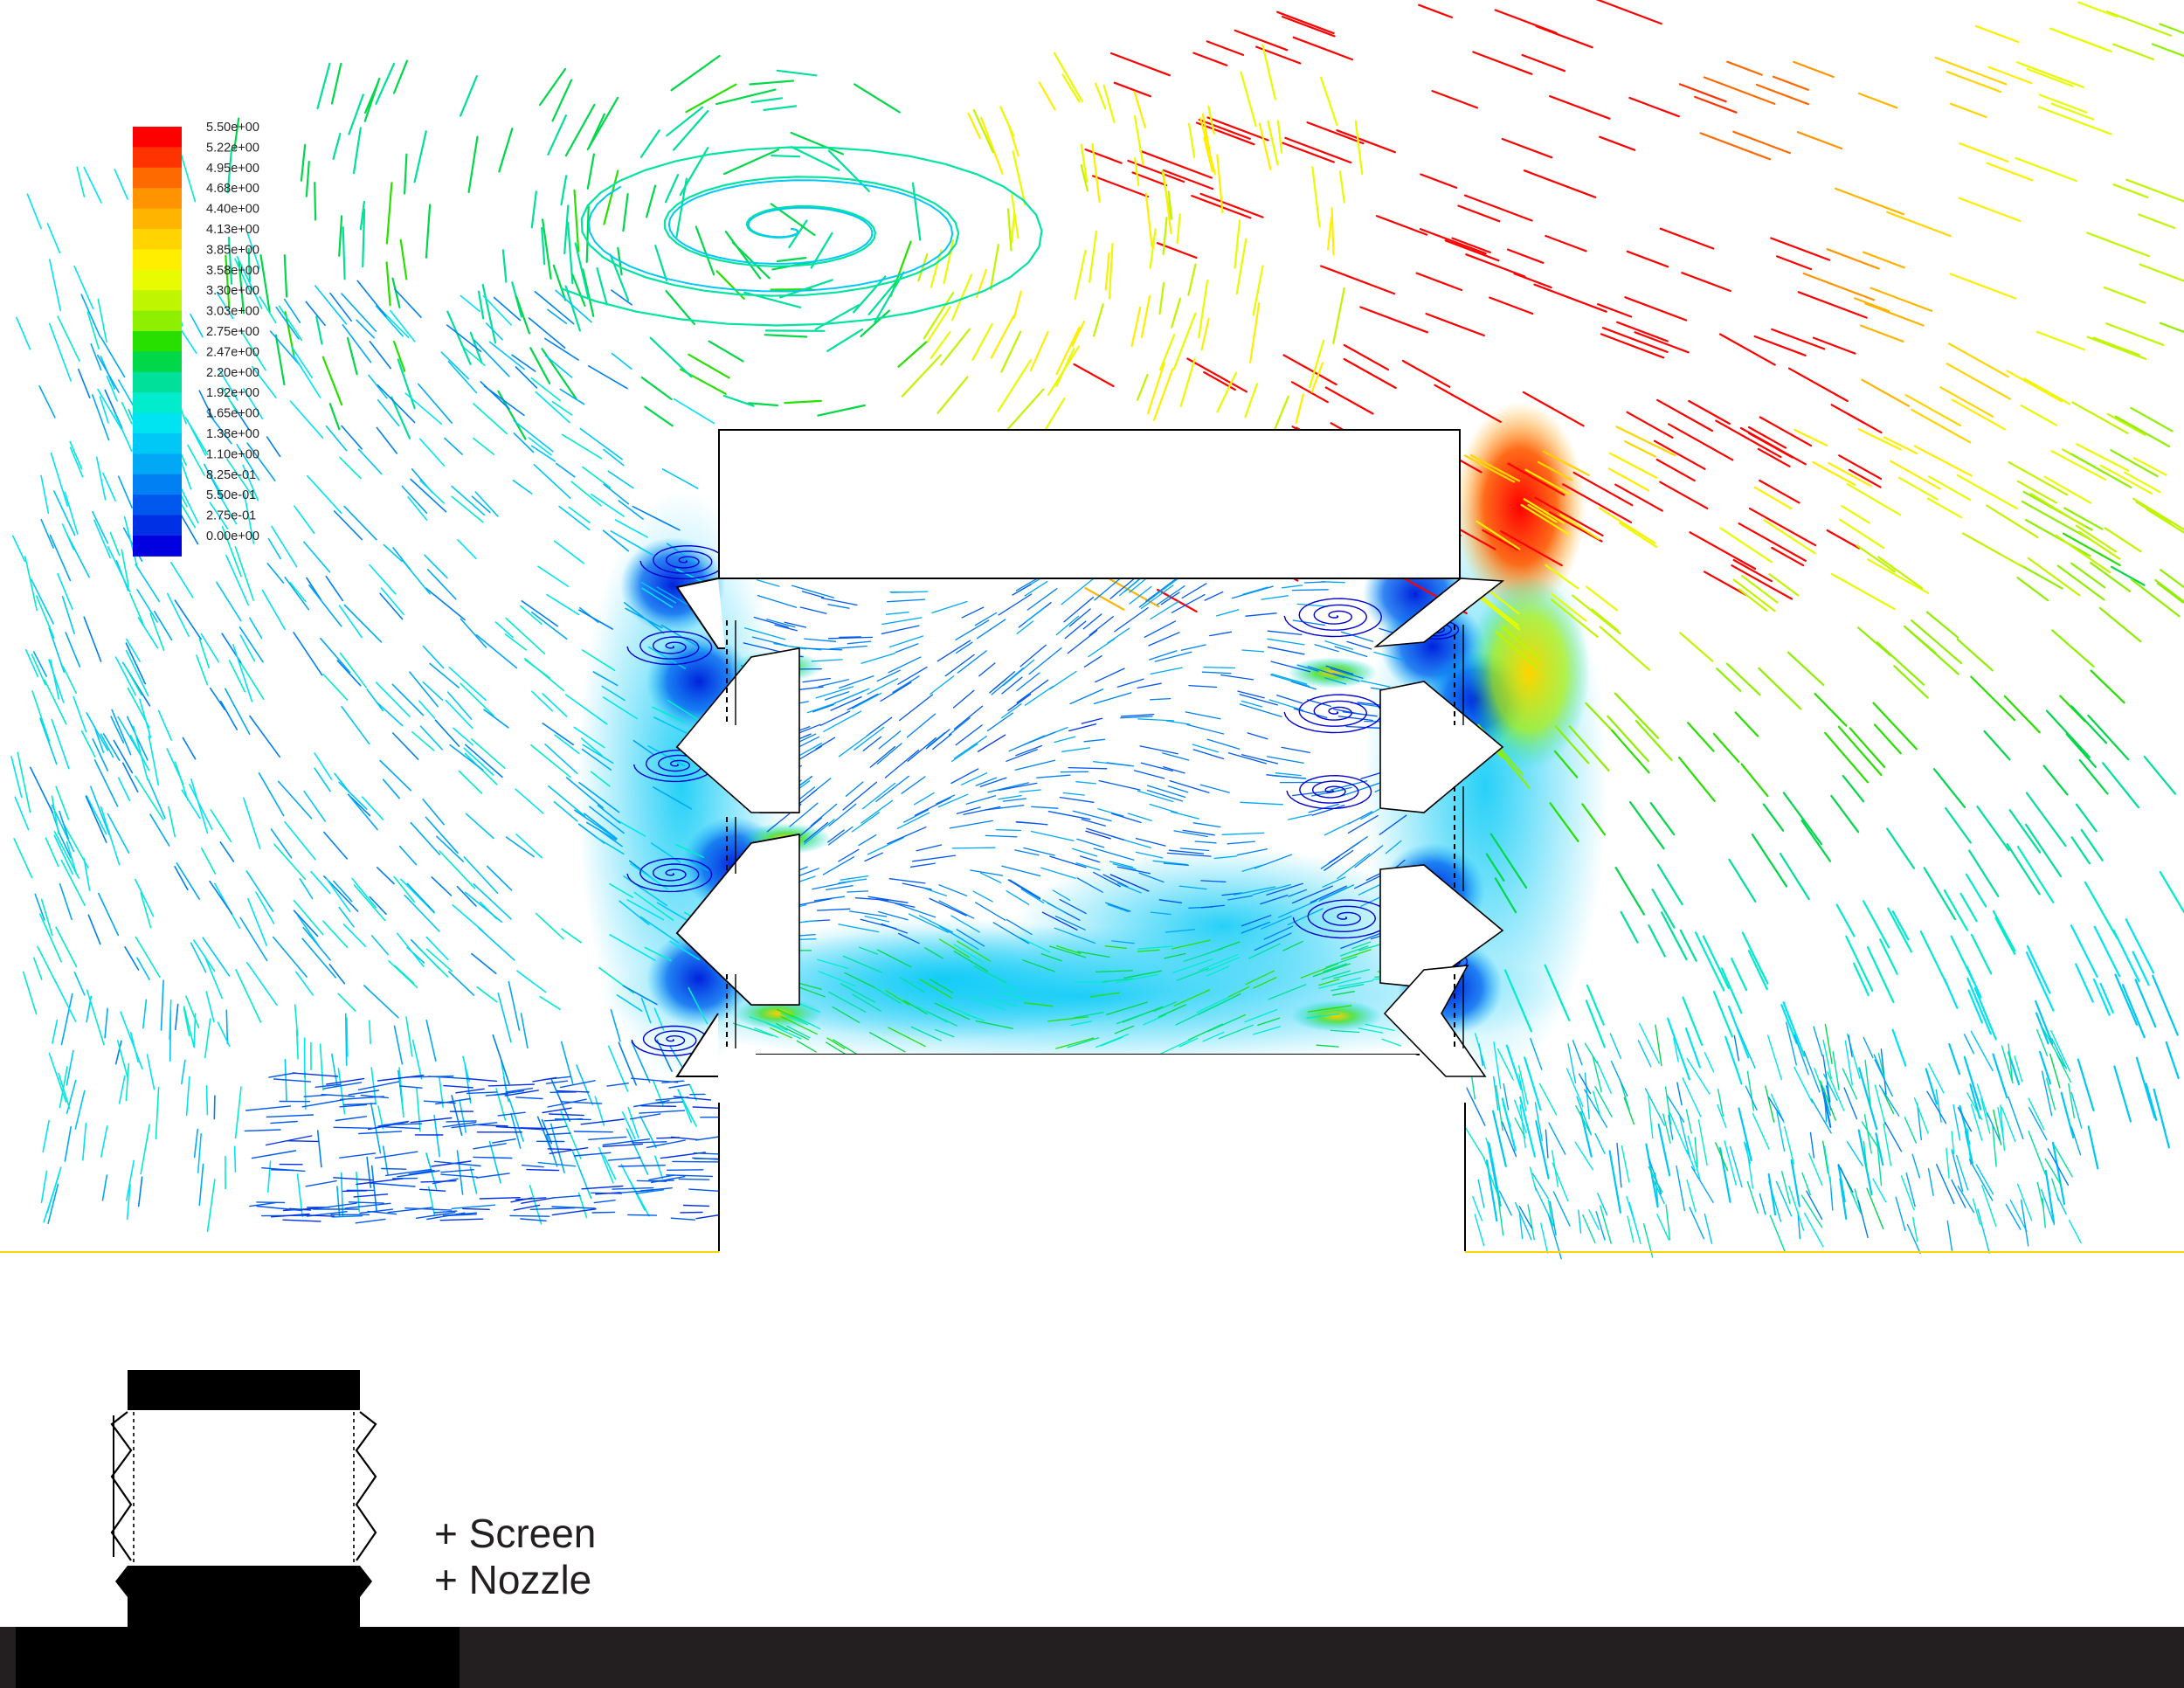 This screenshot has width=2184, height=1688. Describe the element at coordinates (233, 128) in the screenshot. I see `colorbar-tick-label: 5.50e+00` at that location.